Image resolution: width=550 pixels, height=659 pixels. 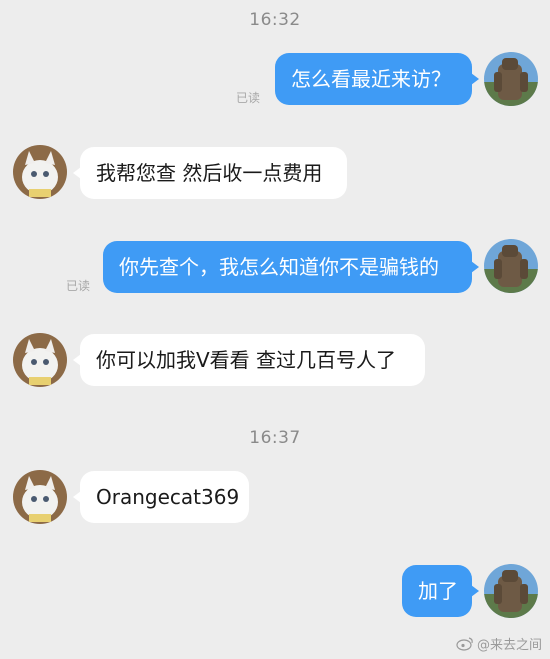 I want to click on message-bubble-outgoing: 怎么看最近来访？, so click(x=377, y=79).